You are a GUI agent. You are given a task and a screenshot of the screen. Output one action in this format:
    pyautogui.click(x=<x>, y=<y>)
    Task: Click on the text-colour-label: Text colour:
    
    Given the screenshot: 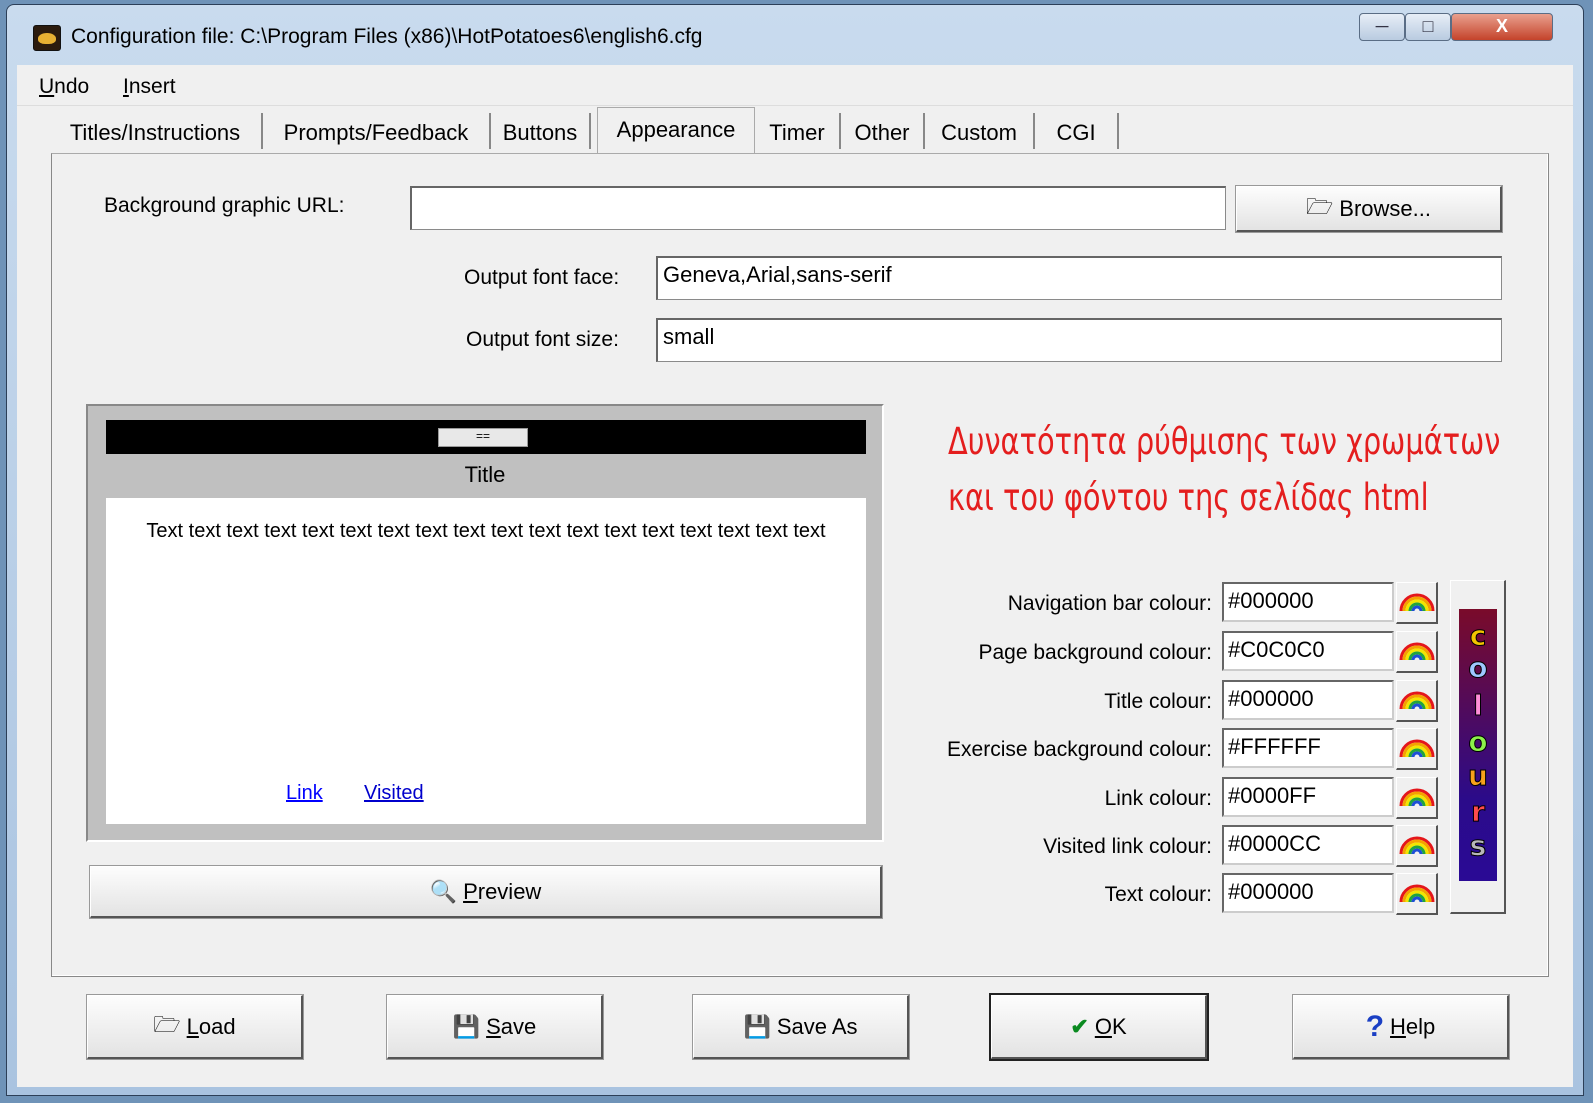 What is the action you would take?
    pyautogui.click(x=1158, y=894)
    